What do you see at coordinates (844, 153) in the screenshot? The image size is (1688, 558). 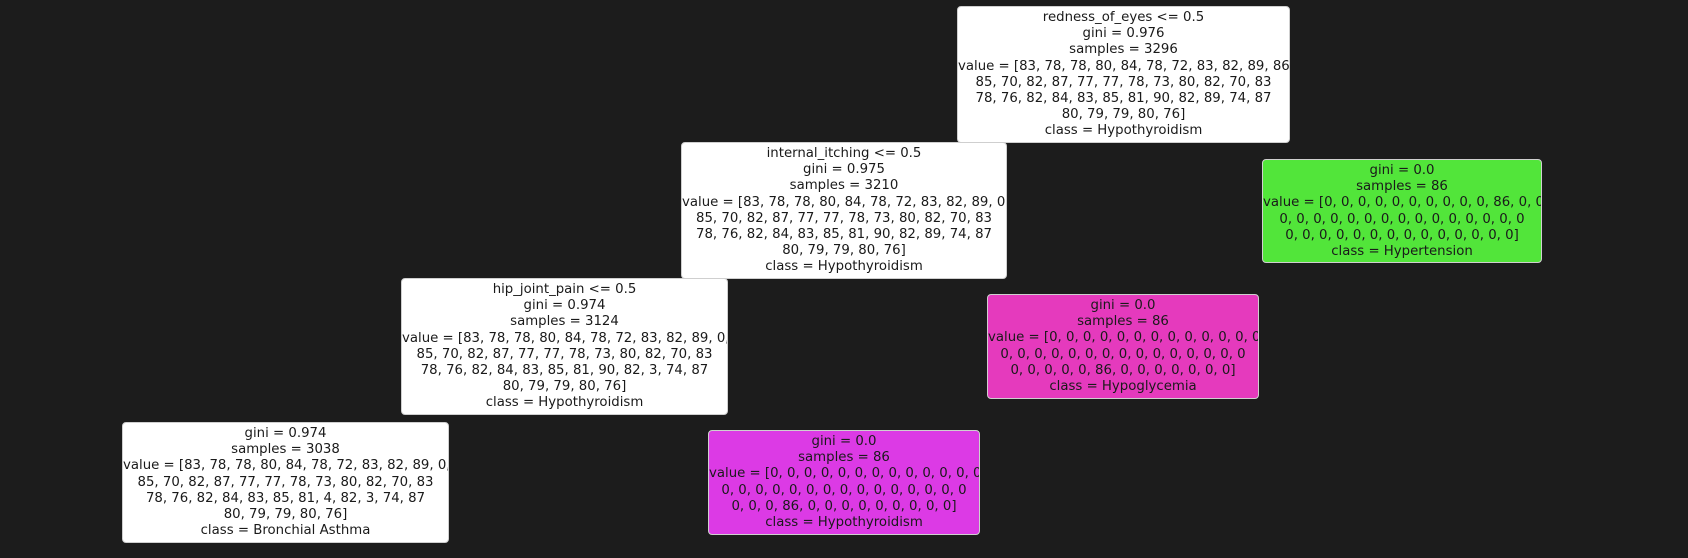 I see `node-split-rule: internal_itching <= 0.5` at bounding box center [844, 153].